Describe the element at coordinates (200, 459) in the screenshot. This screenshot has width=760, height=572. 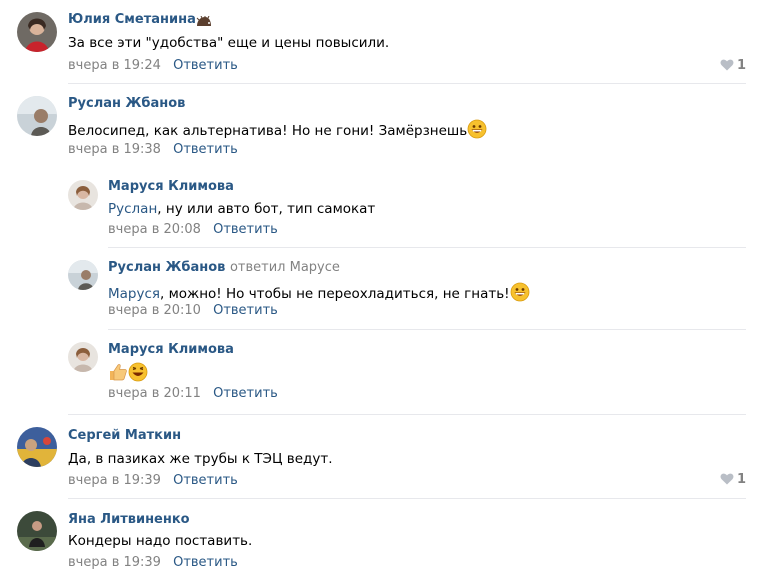
I see `comment-text: Да, в пазиках же трубы к ТЭЦ ведут.` at that location.